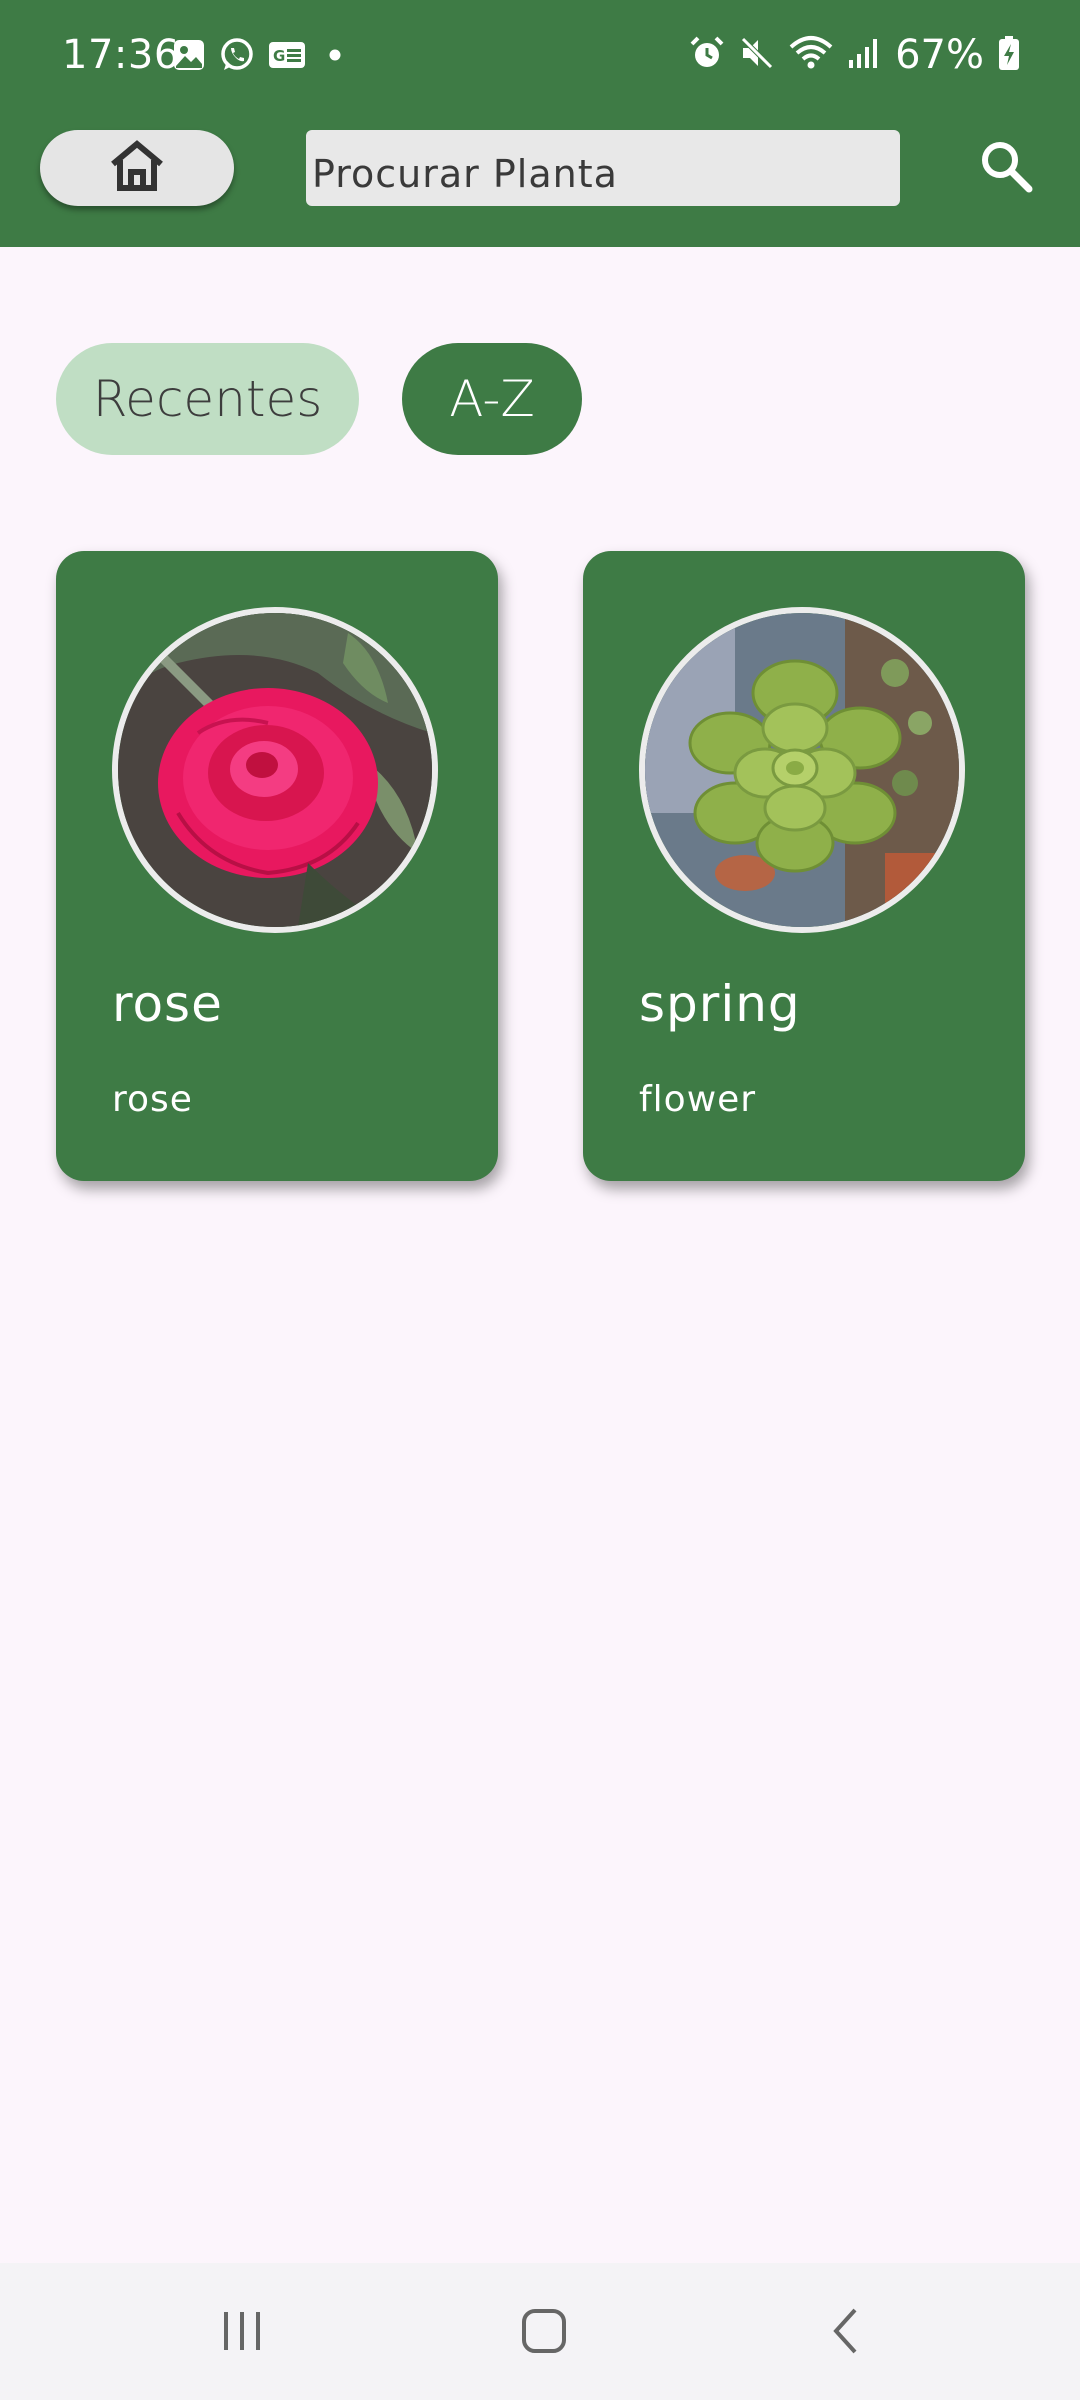 The image size is (1080, 2400). Describe the element at coordinates (720, 1004) in the screenshot. I see `plant-name: spring` at that location.